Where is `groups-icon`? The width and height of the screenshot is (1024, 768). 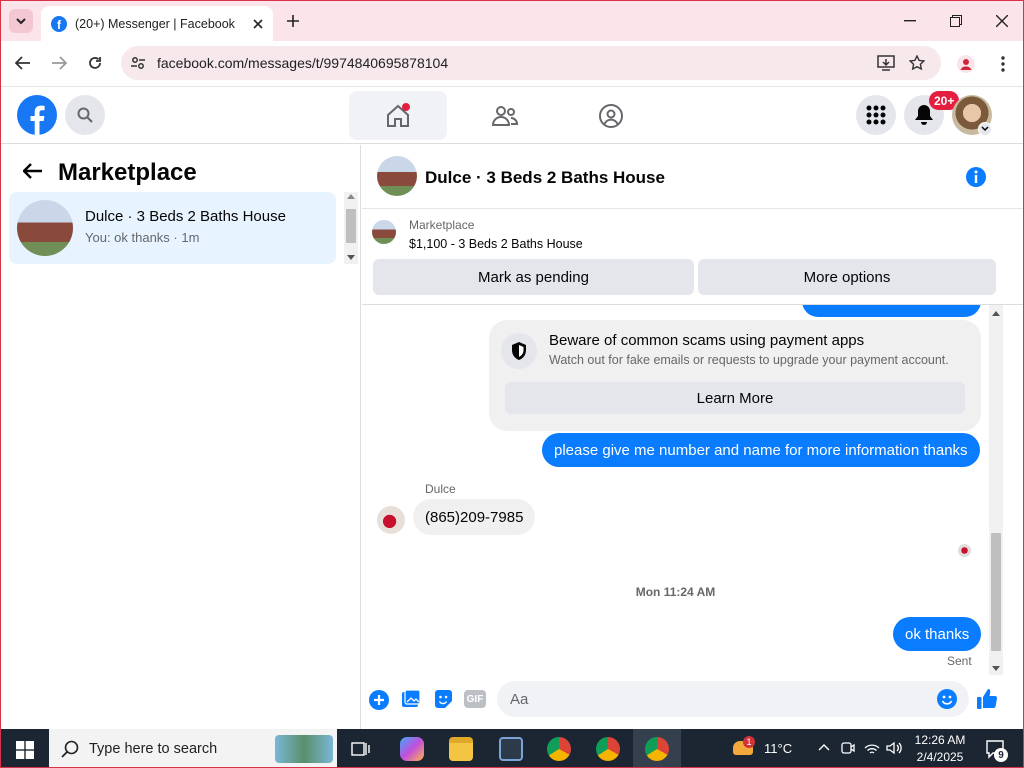 groups-icon is located at coordinates (611, 115).